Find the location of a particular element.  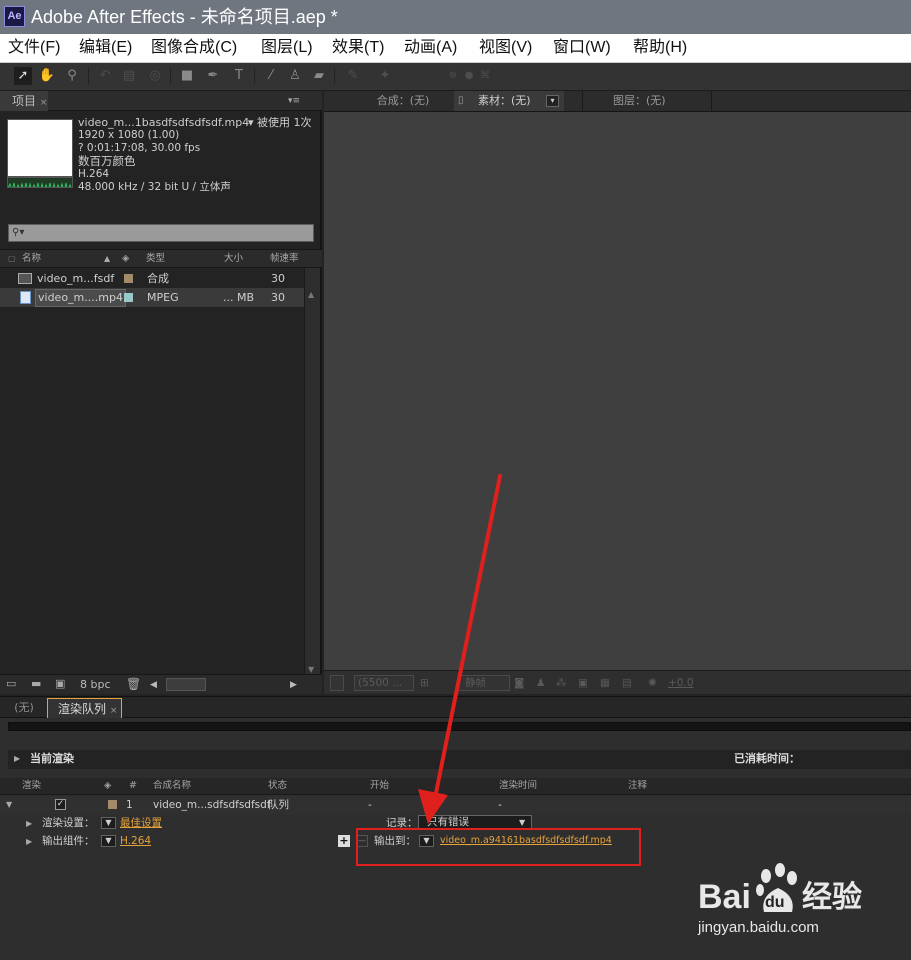

render-settings-label: 渲染设置： is located at coordinates (68, 823).